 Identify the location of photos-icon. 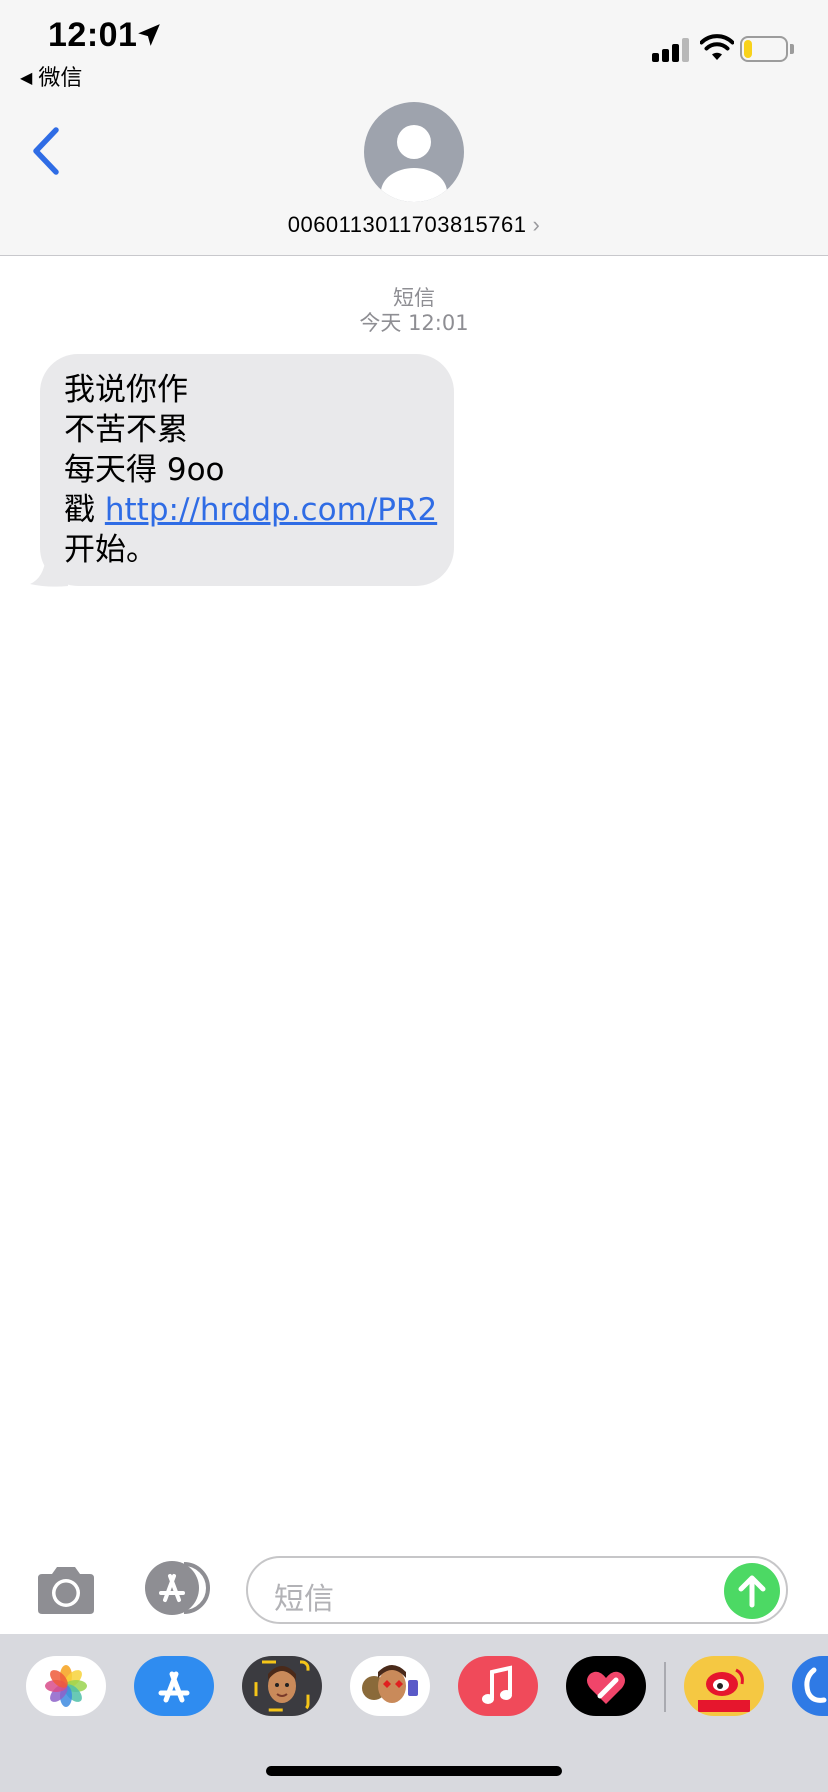
(66, 1686).